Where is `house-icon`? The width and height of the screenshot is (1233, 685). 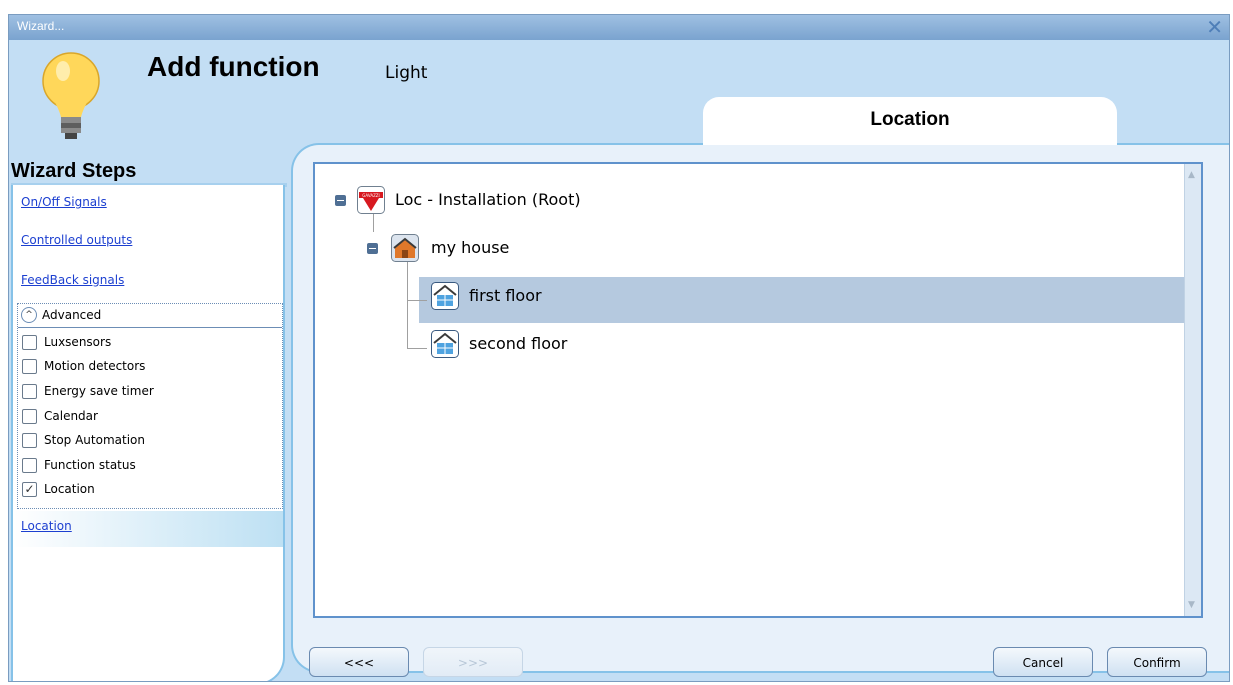 house-icon is located at coordinates (405, 248).